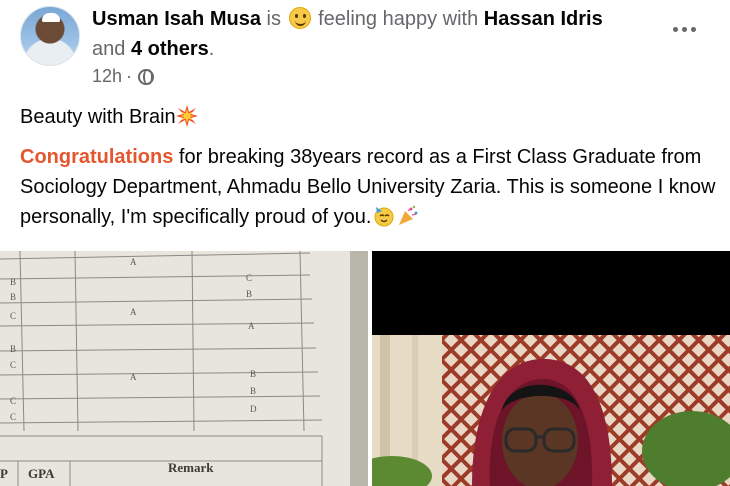 The height and width of the screenshot is (486, 730). I want to click on party-popper-emoji-icon, so click(408, 215).